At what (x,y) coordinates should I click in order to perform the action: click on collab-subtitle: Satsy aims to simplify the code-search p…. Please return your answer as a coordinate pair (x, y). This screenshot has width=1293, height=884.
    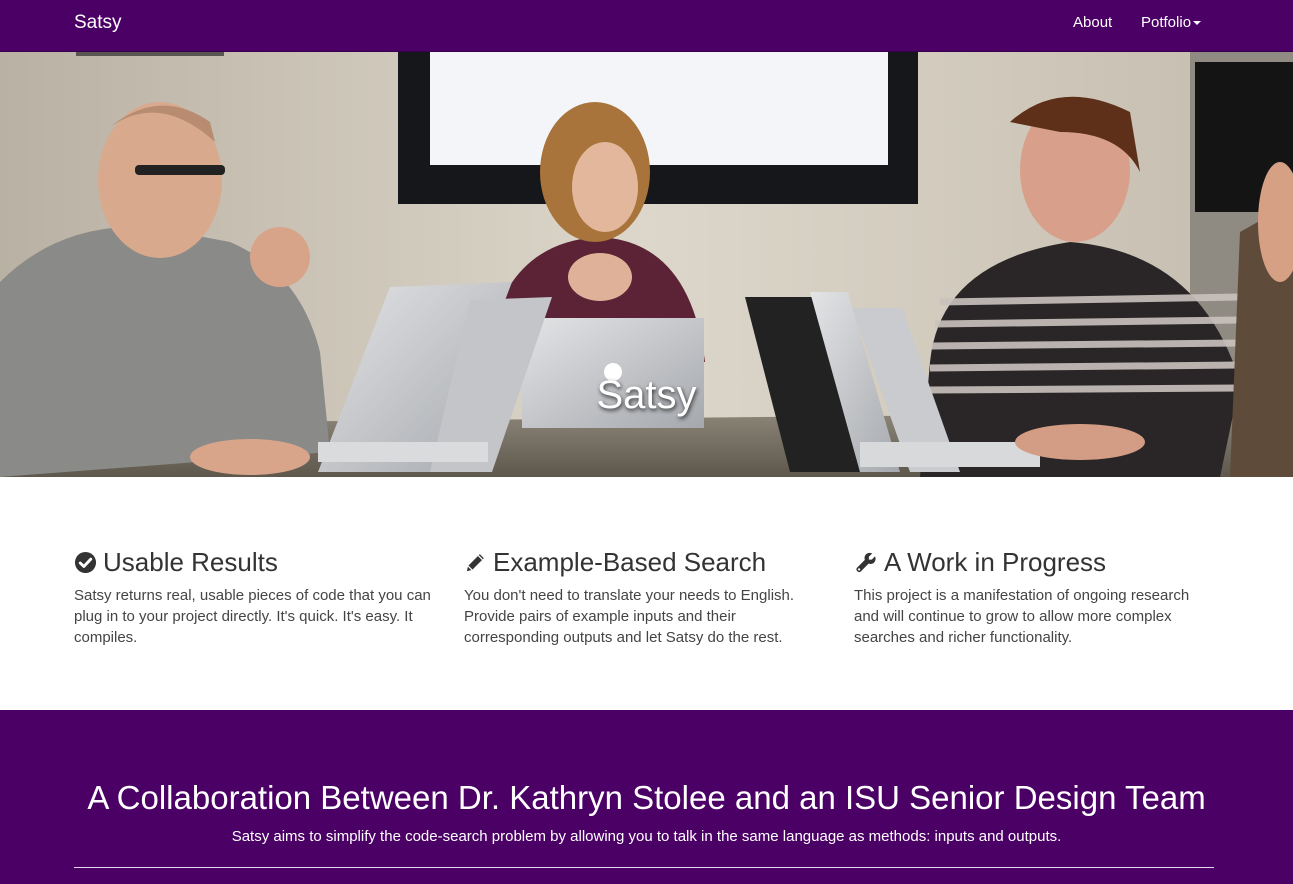
    Looking at the image, I should click on (646, 836).